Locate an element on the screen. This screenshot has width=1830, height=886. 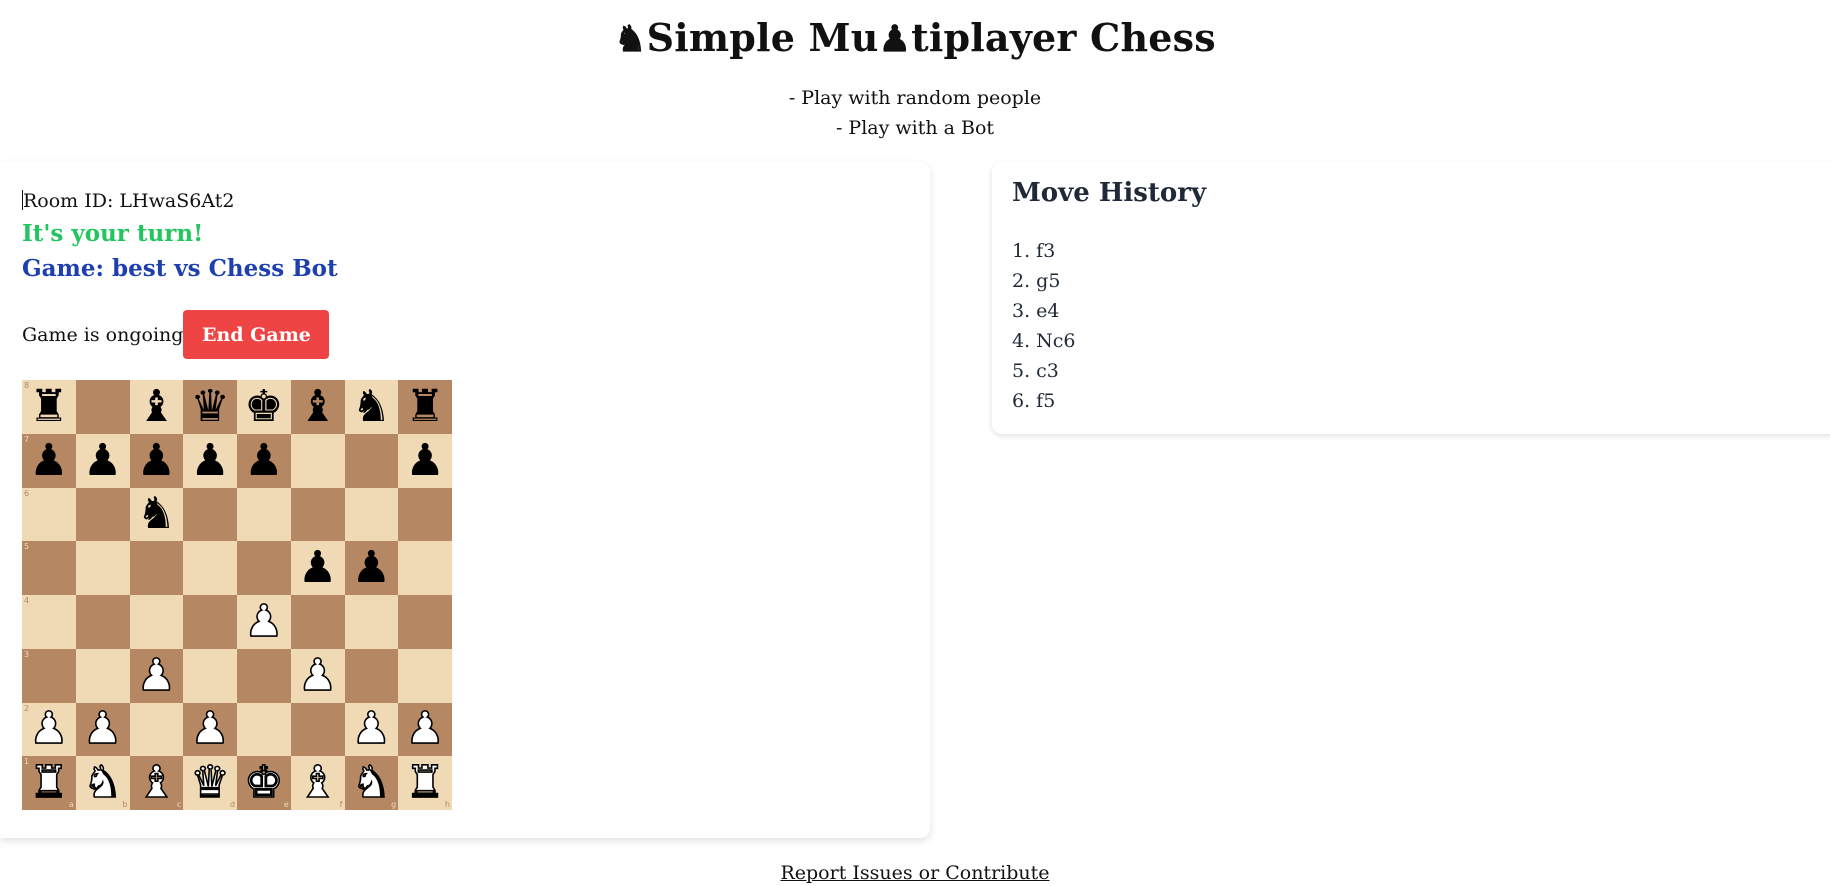
square-d3 is located at coordinates (210, 675).